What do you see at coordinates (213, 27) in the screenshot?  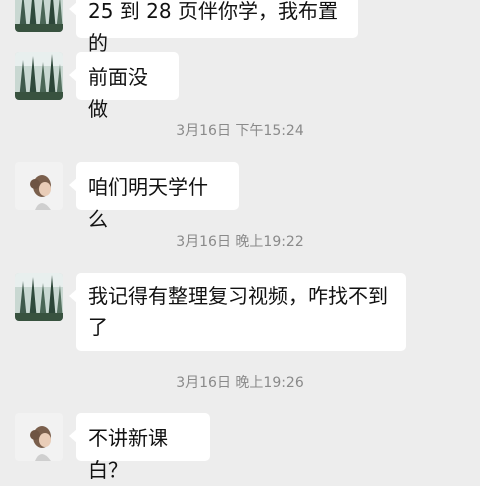 I see `message-bubble: 25 到 28 页伴你学，我布置的` at bounding box center [213, 27].